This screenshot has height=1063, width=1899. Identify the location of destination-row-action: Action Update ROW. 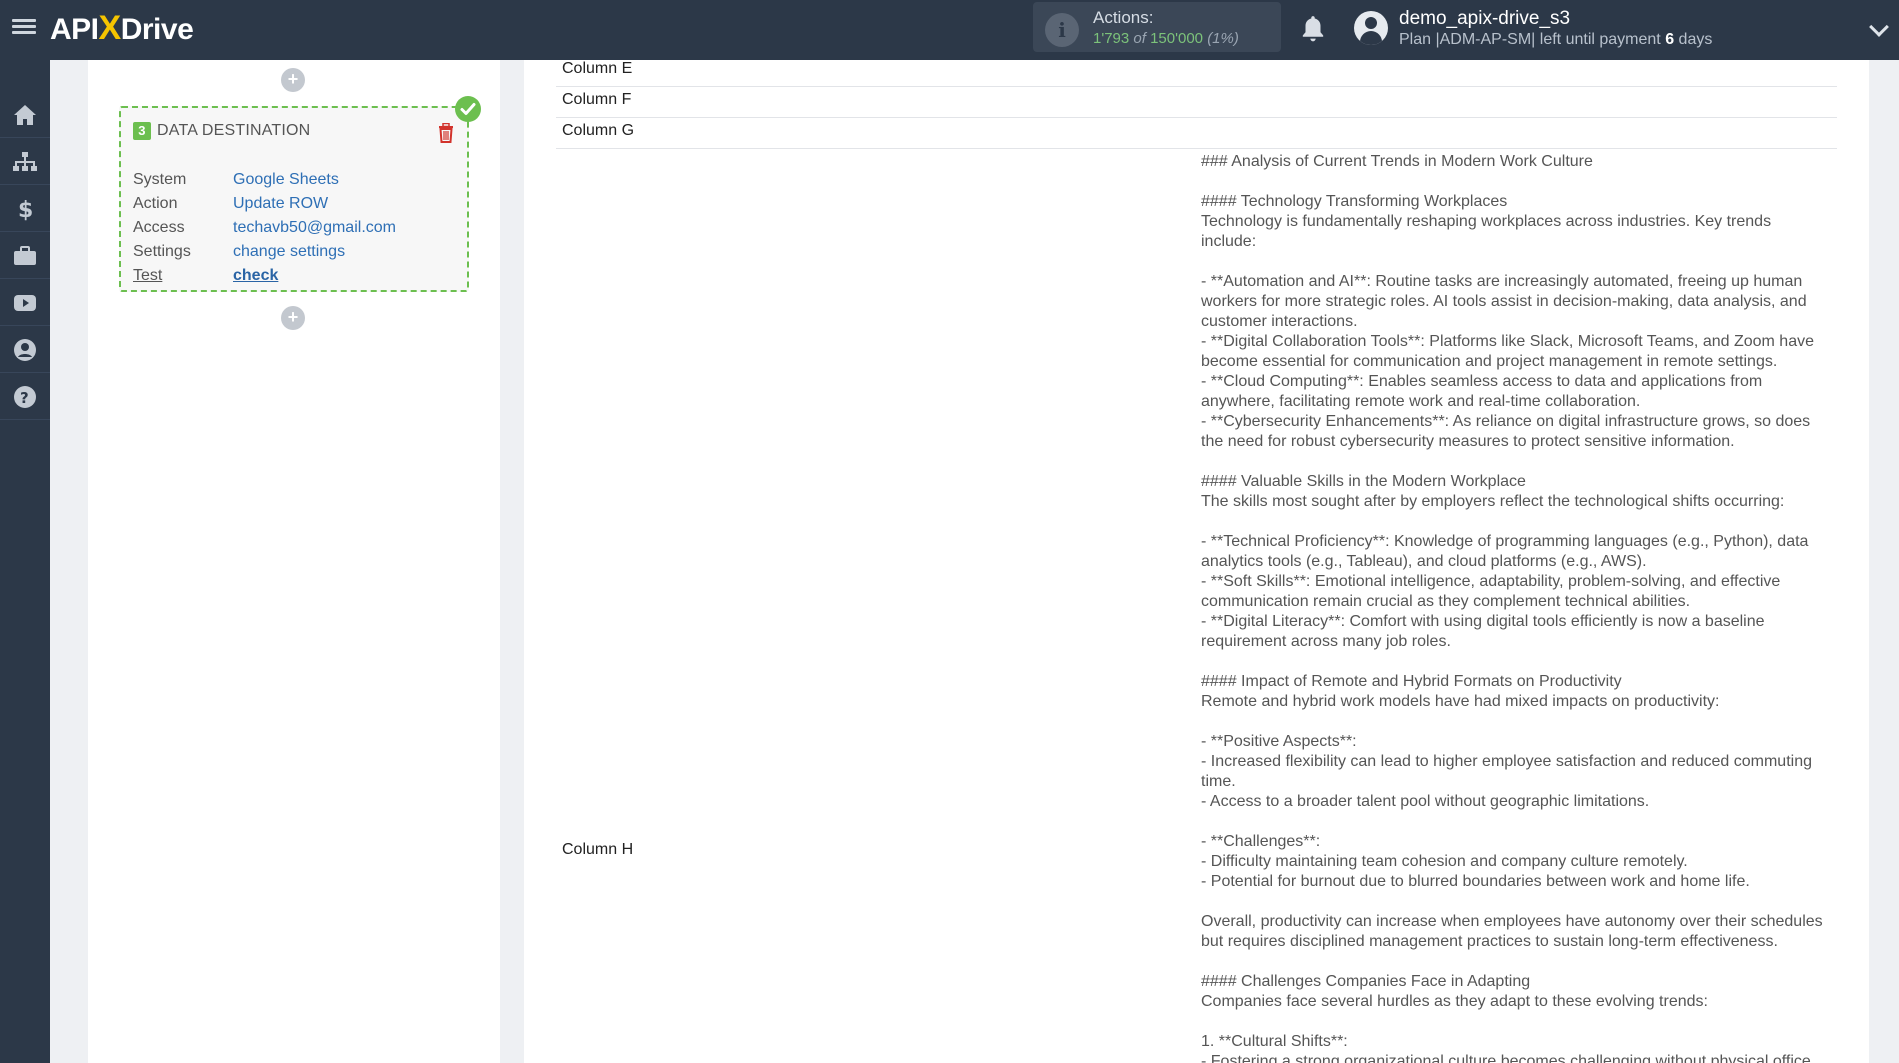
(264, 204).